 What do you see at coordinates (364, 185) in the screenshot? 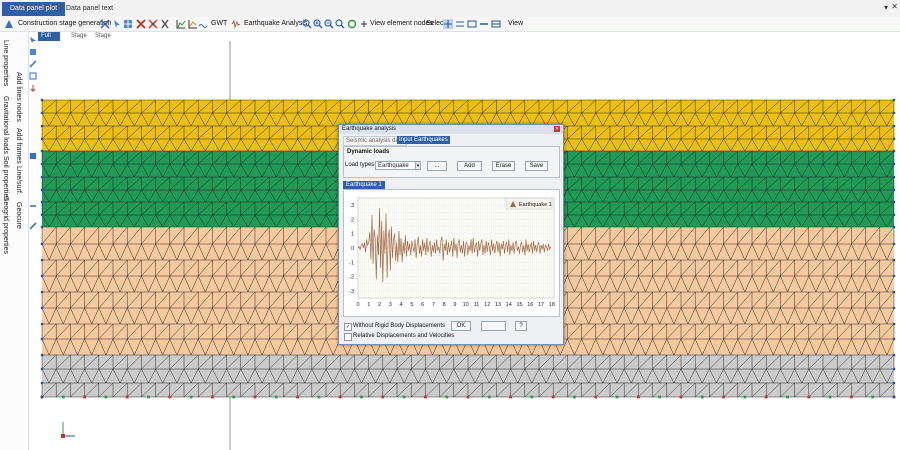
I see `tab-earthquake-1: Earthquake 1` at bounding box center [364, 185].